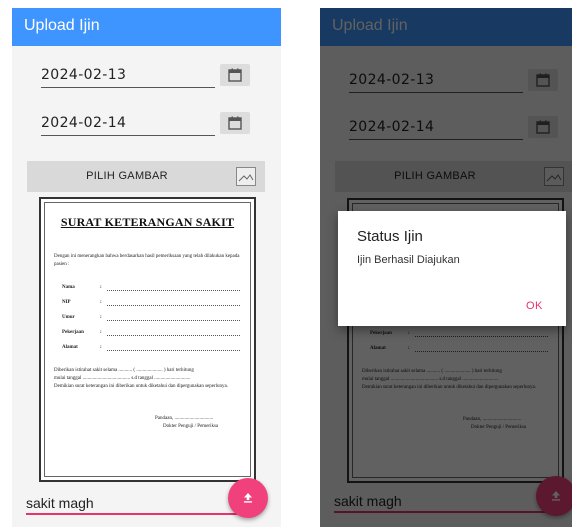  What do you see at coordinates (146, 77) in the screenshot?
I see `start-date-row: 2024-02-13` at bounding box center [146, 77].